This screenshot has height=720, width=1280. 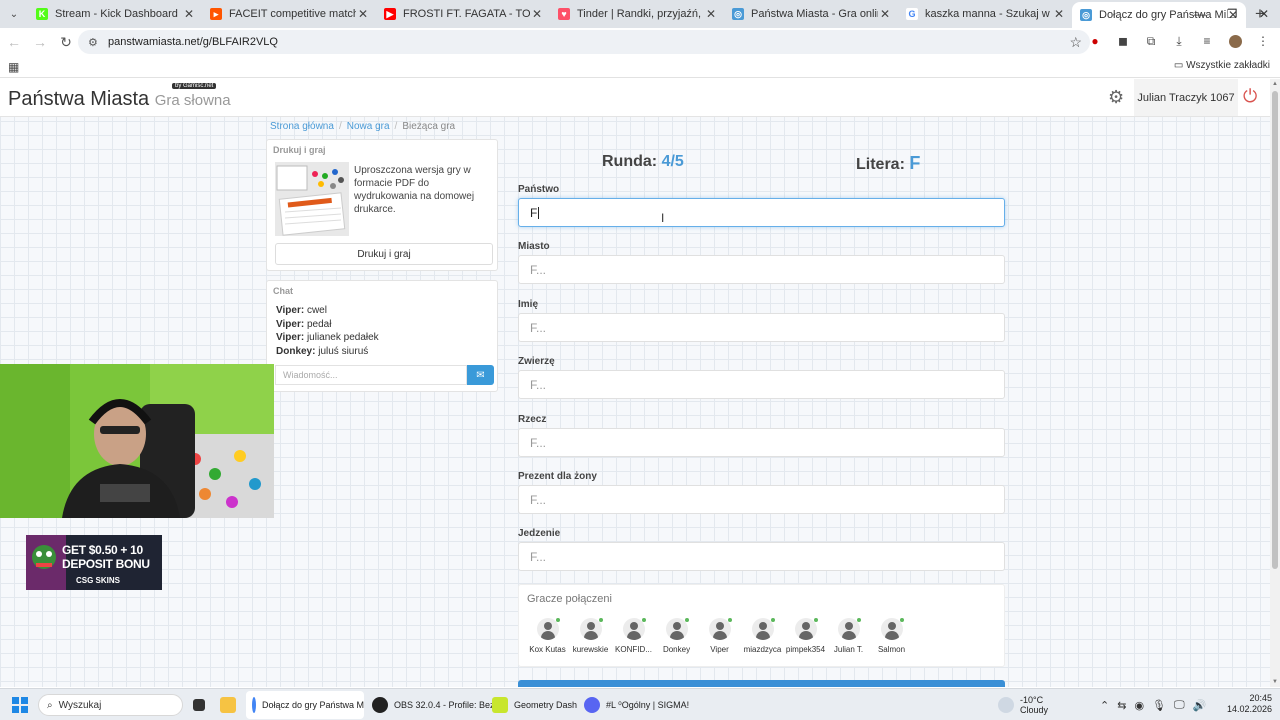 I want to click on taskbar-search: ⌕ Wyszukaj, so click(x=110, y=705).